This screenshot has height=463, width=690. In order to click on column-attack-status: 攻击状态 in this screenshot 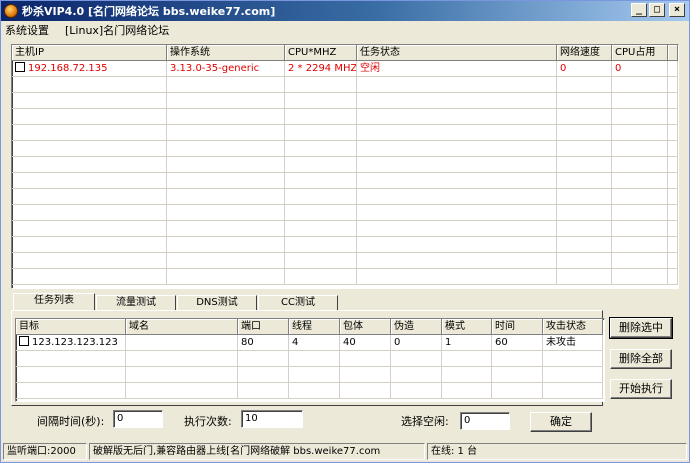, I will do `click(573, 327)`.